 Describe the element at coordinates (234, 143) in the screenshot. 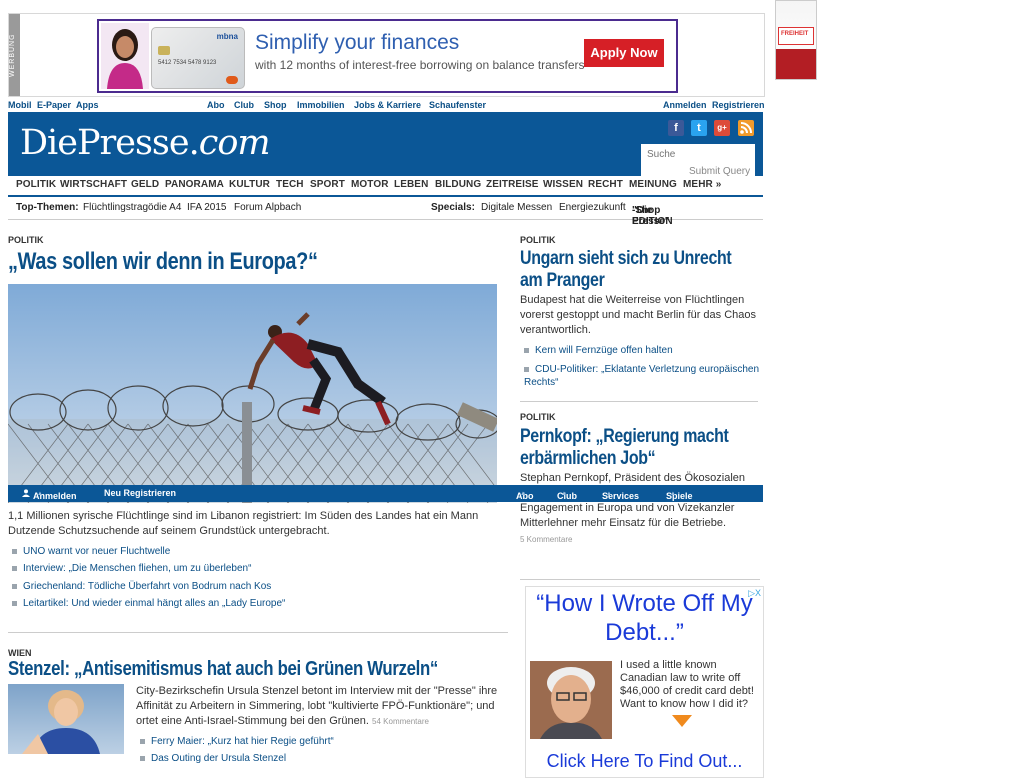

I see `logo-suffix: com` at that location.